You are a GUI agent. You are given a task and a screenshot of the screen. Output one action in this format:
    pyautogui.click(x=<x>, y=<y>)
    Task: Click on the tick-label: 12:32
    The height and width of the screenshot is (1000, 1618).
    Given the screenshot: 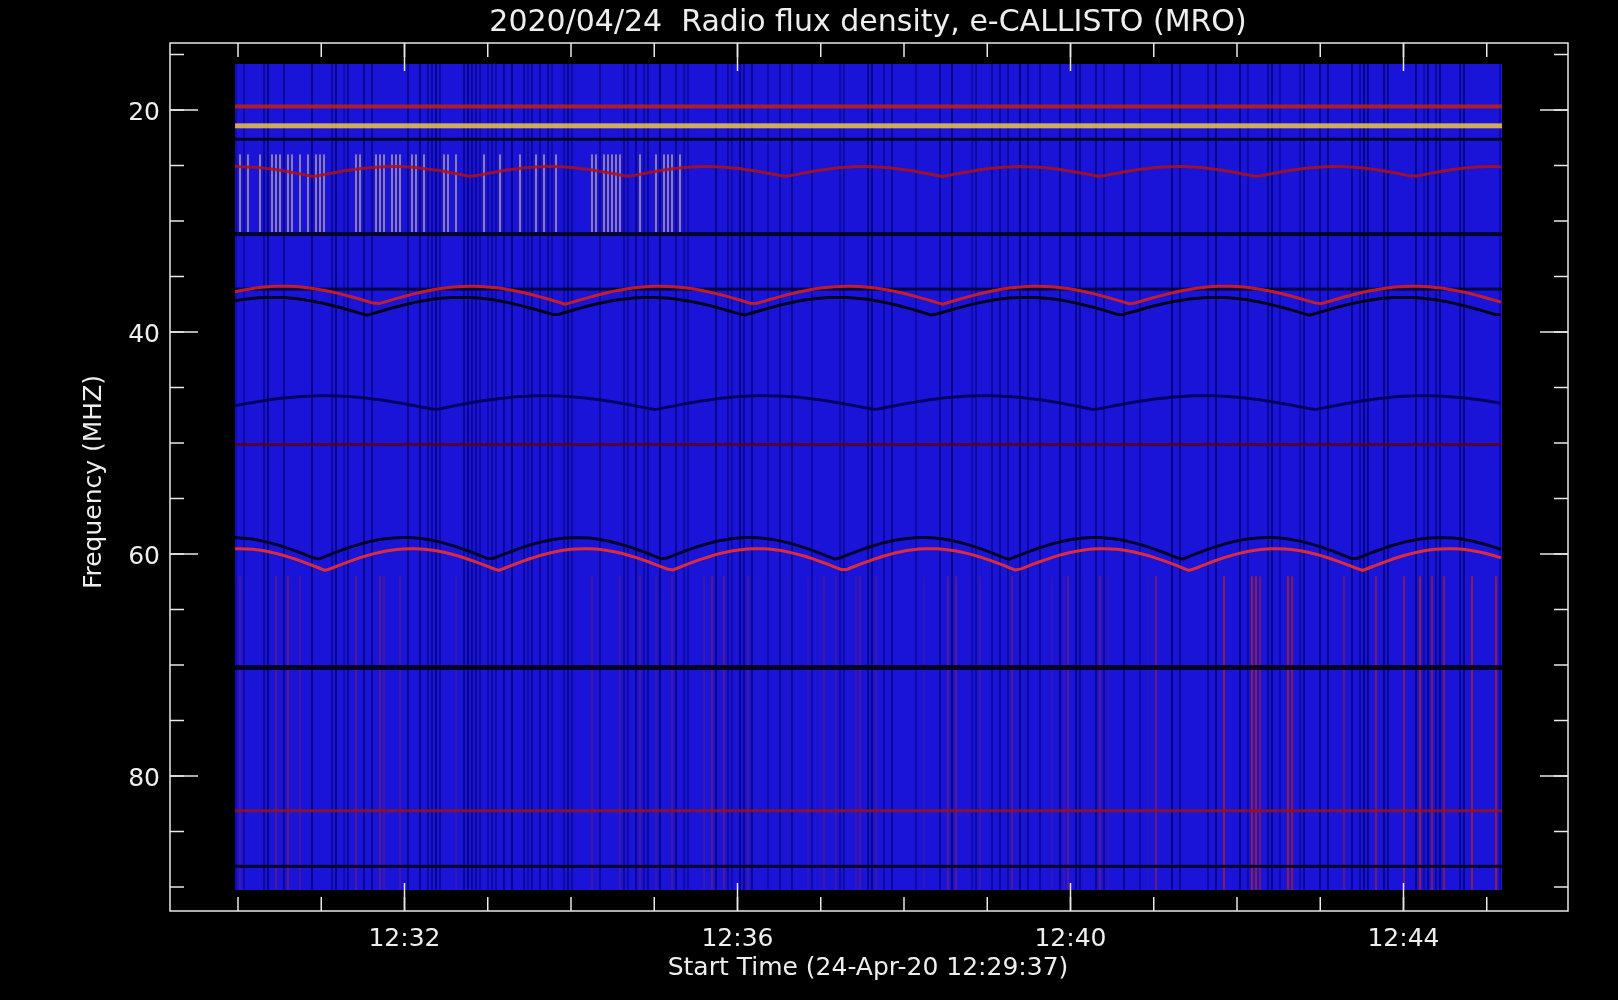 What is the action you would take?
    pyautogui.click(x=404, y=937)
    